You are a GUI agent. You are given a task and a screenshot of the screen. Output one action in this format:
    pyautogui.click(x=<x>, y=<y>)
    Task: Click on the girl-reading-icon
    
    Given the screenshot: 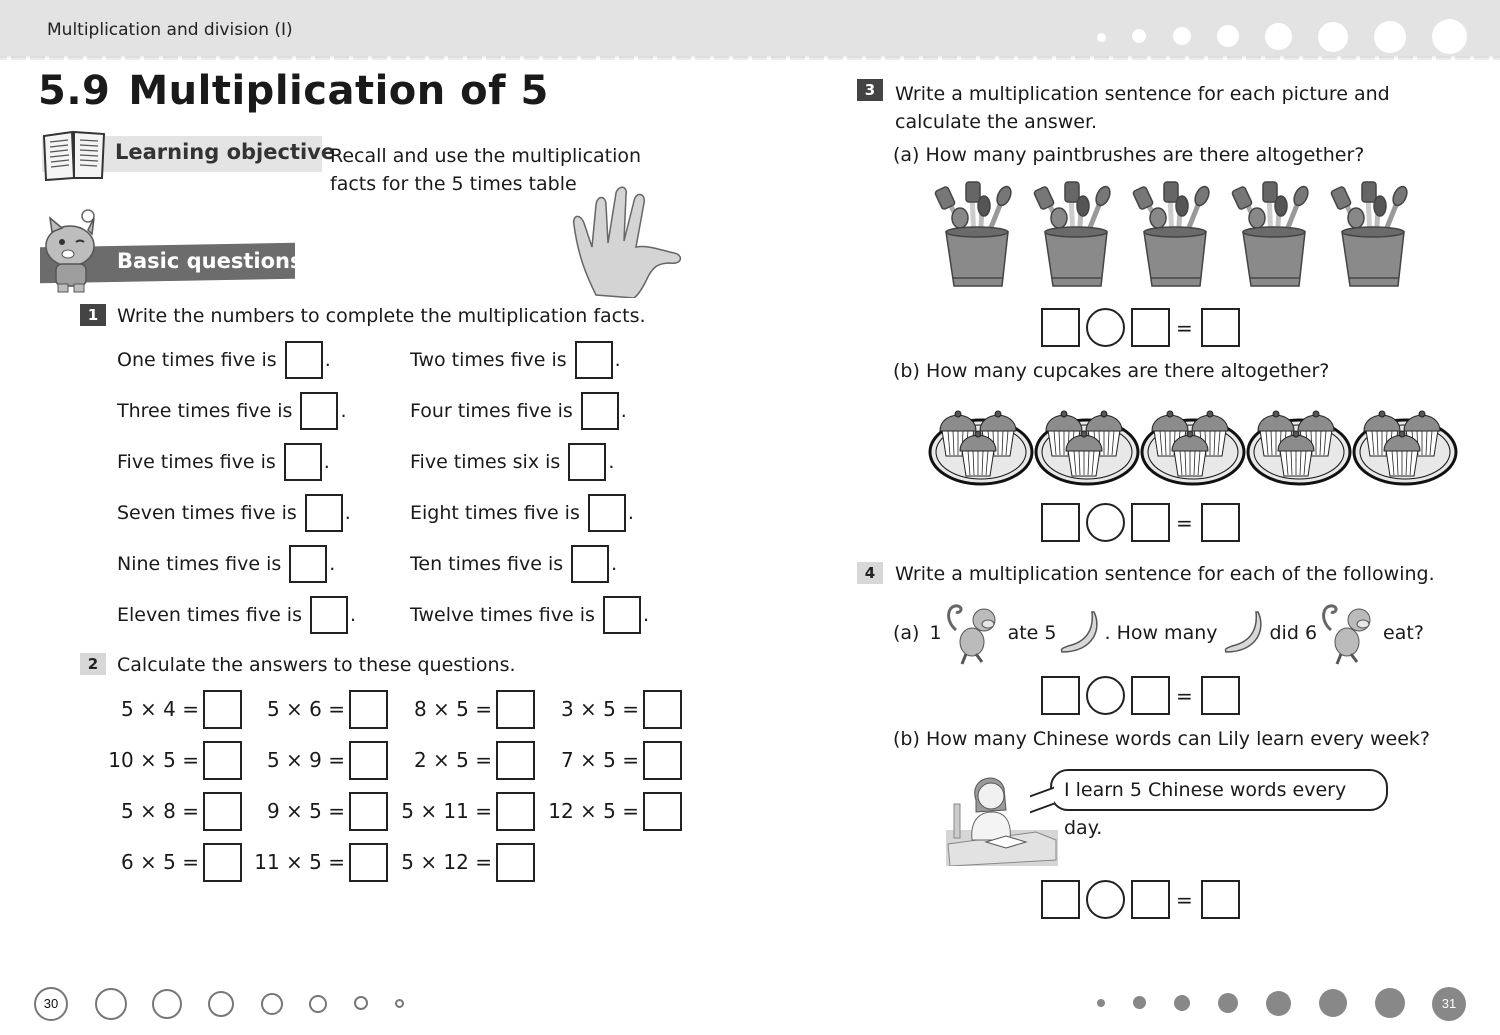 What is the action you would take?
    pyautogui.click(x=1002, y=821)
    